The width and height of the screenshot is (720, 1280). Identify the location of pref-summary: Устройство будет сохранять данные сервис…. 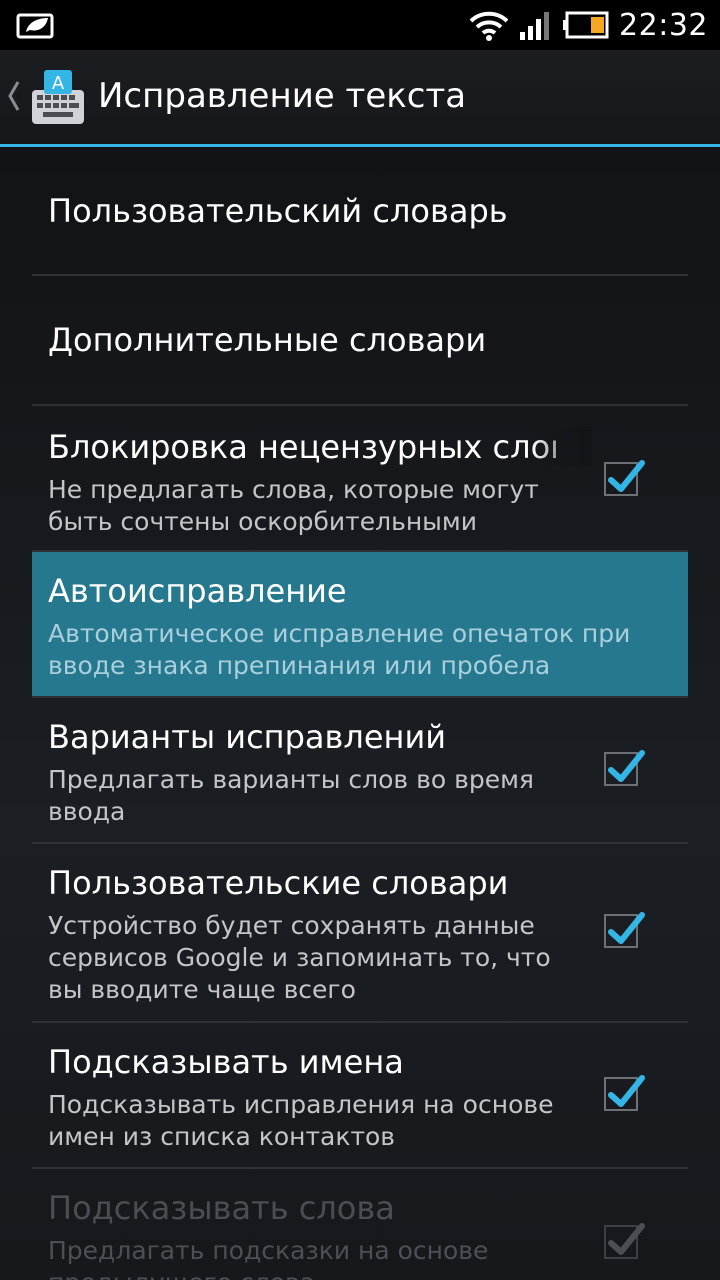
(299, 957).